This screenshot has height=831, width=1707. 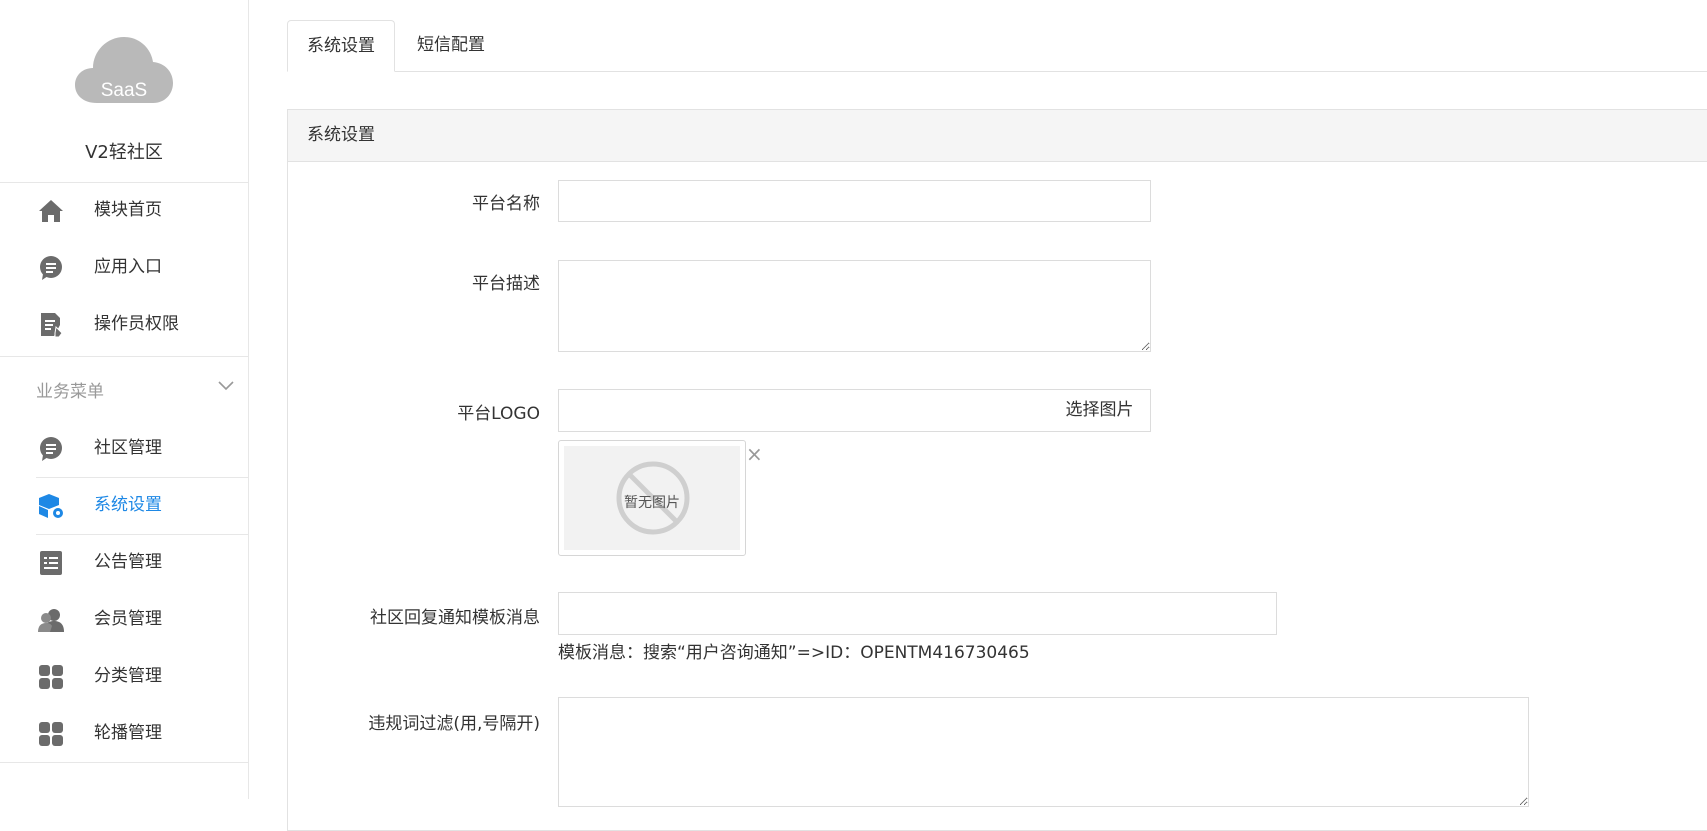 What do you see at coordinates (128, 676) in the screenshot?
I see `nav-item-label: 分类管理` at bounding box center [128, 676].